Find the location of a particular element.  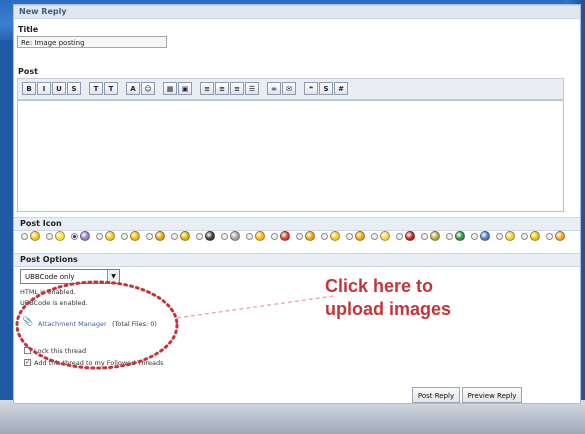

callout-line-1: Click here to is located at coordinates (379, 286).